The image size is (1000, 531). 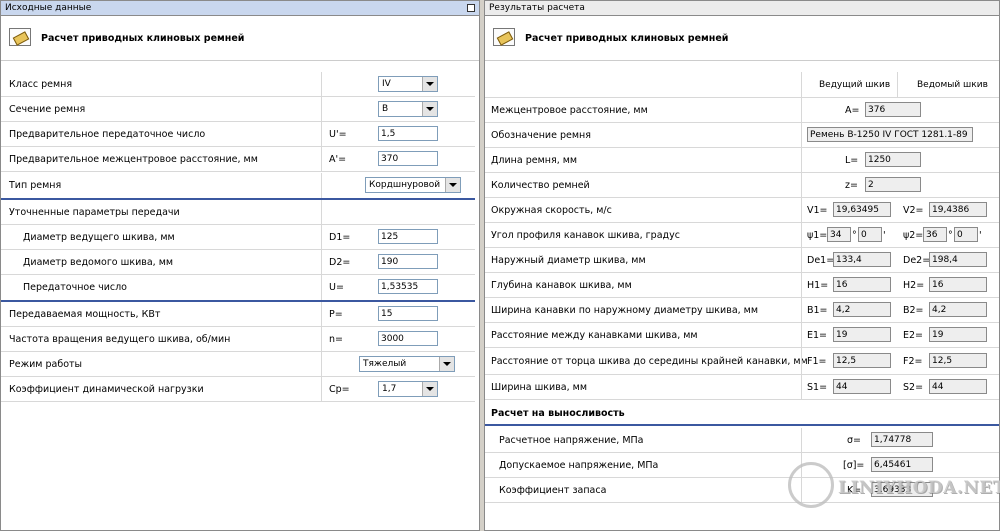 I want to click on angle-psi1-degrees: 34, so click(x=839, y=234).